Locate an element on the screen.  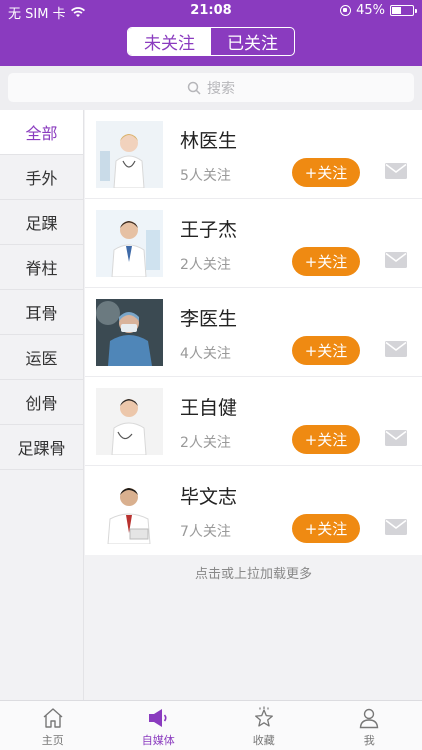
tab-followed: 已关注 is located at coordinates (252, 41).